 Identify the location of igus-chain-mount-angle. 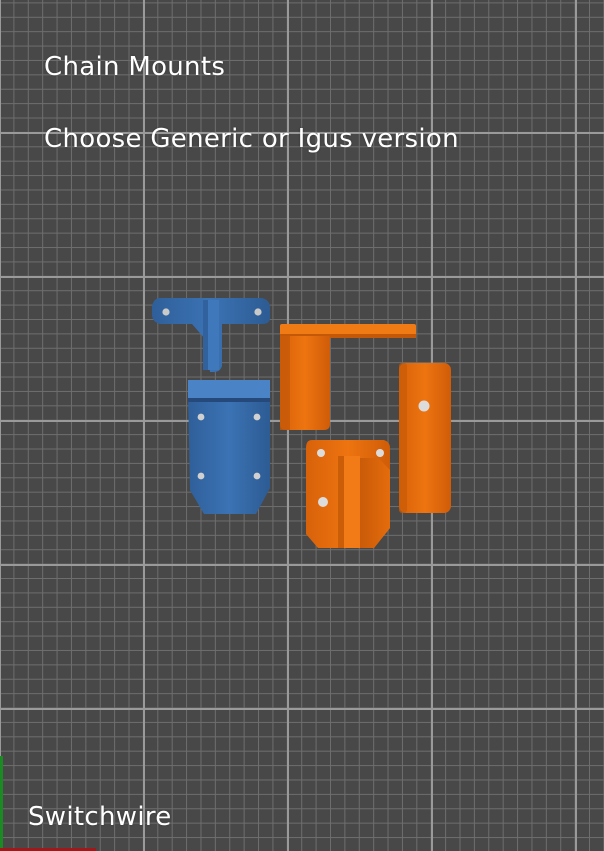
(348, 377).